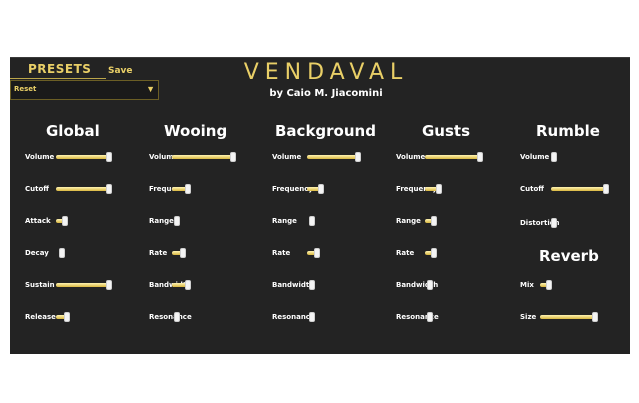 The height and width of the screenshot is (403, 639). Describe the element at coordinates (549, 285) in the screenshot. I see `reverb-mix-slider-thumb` at that location.